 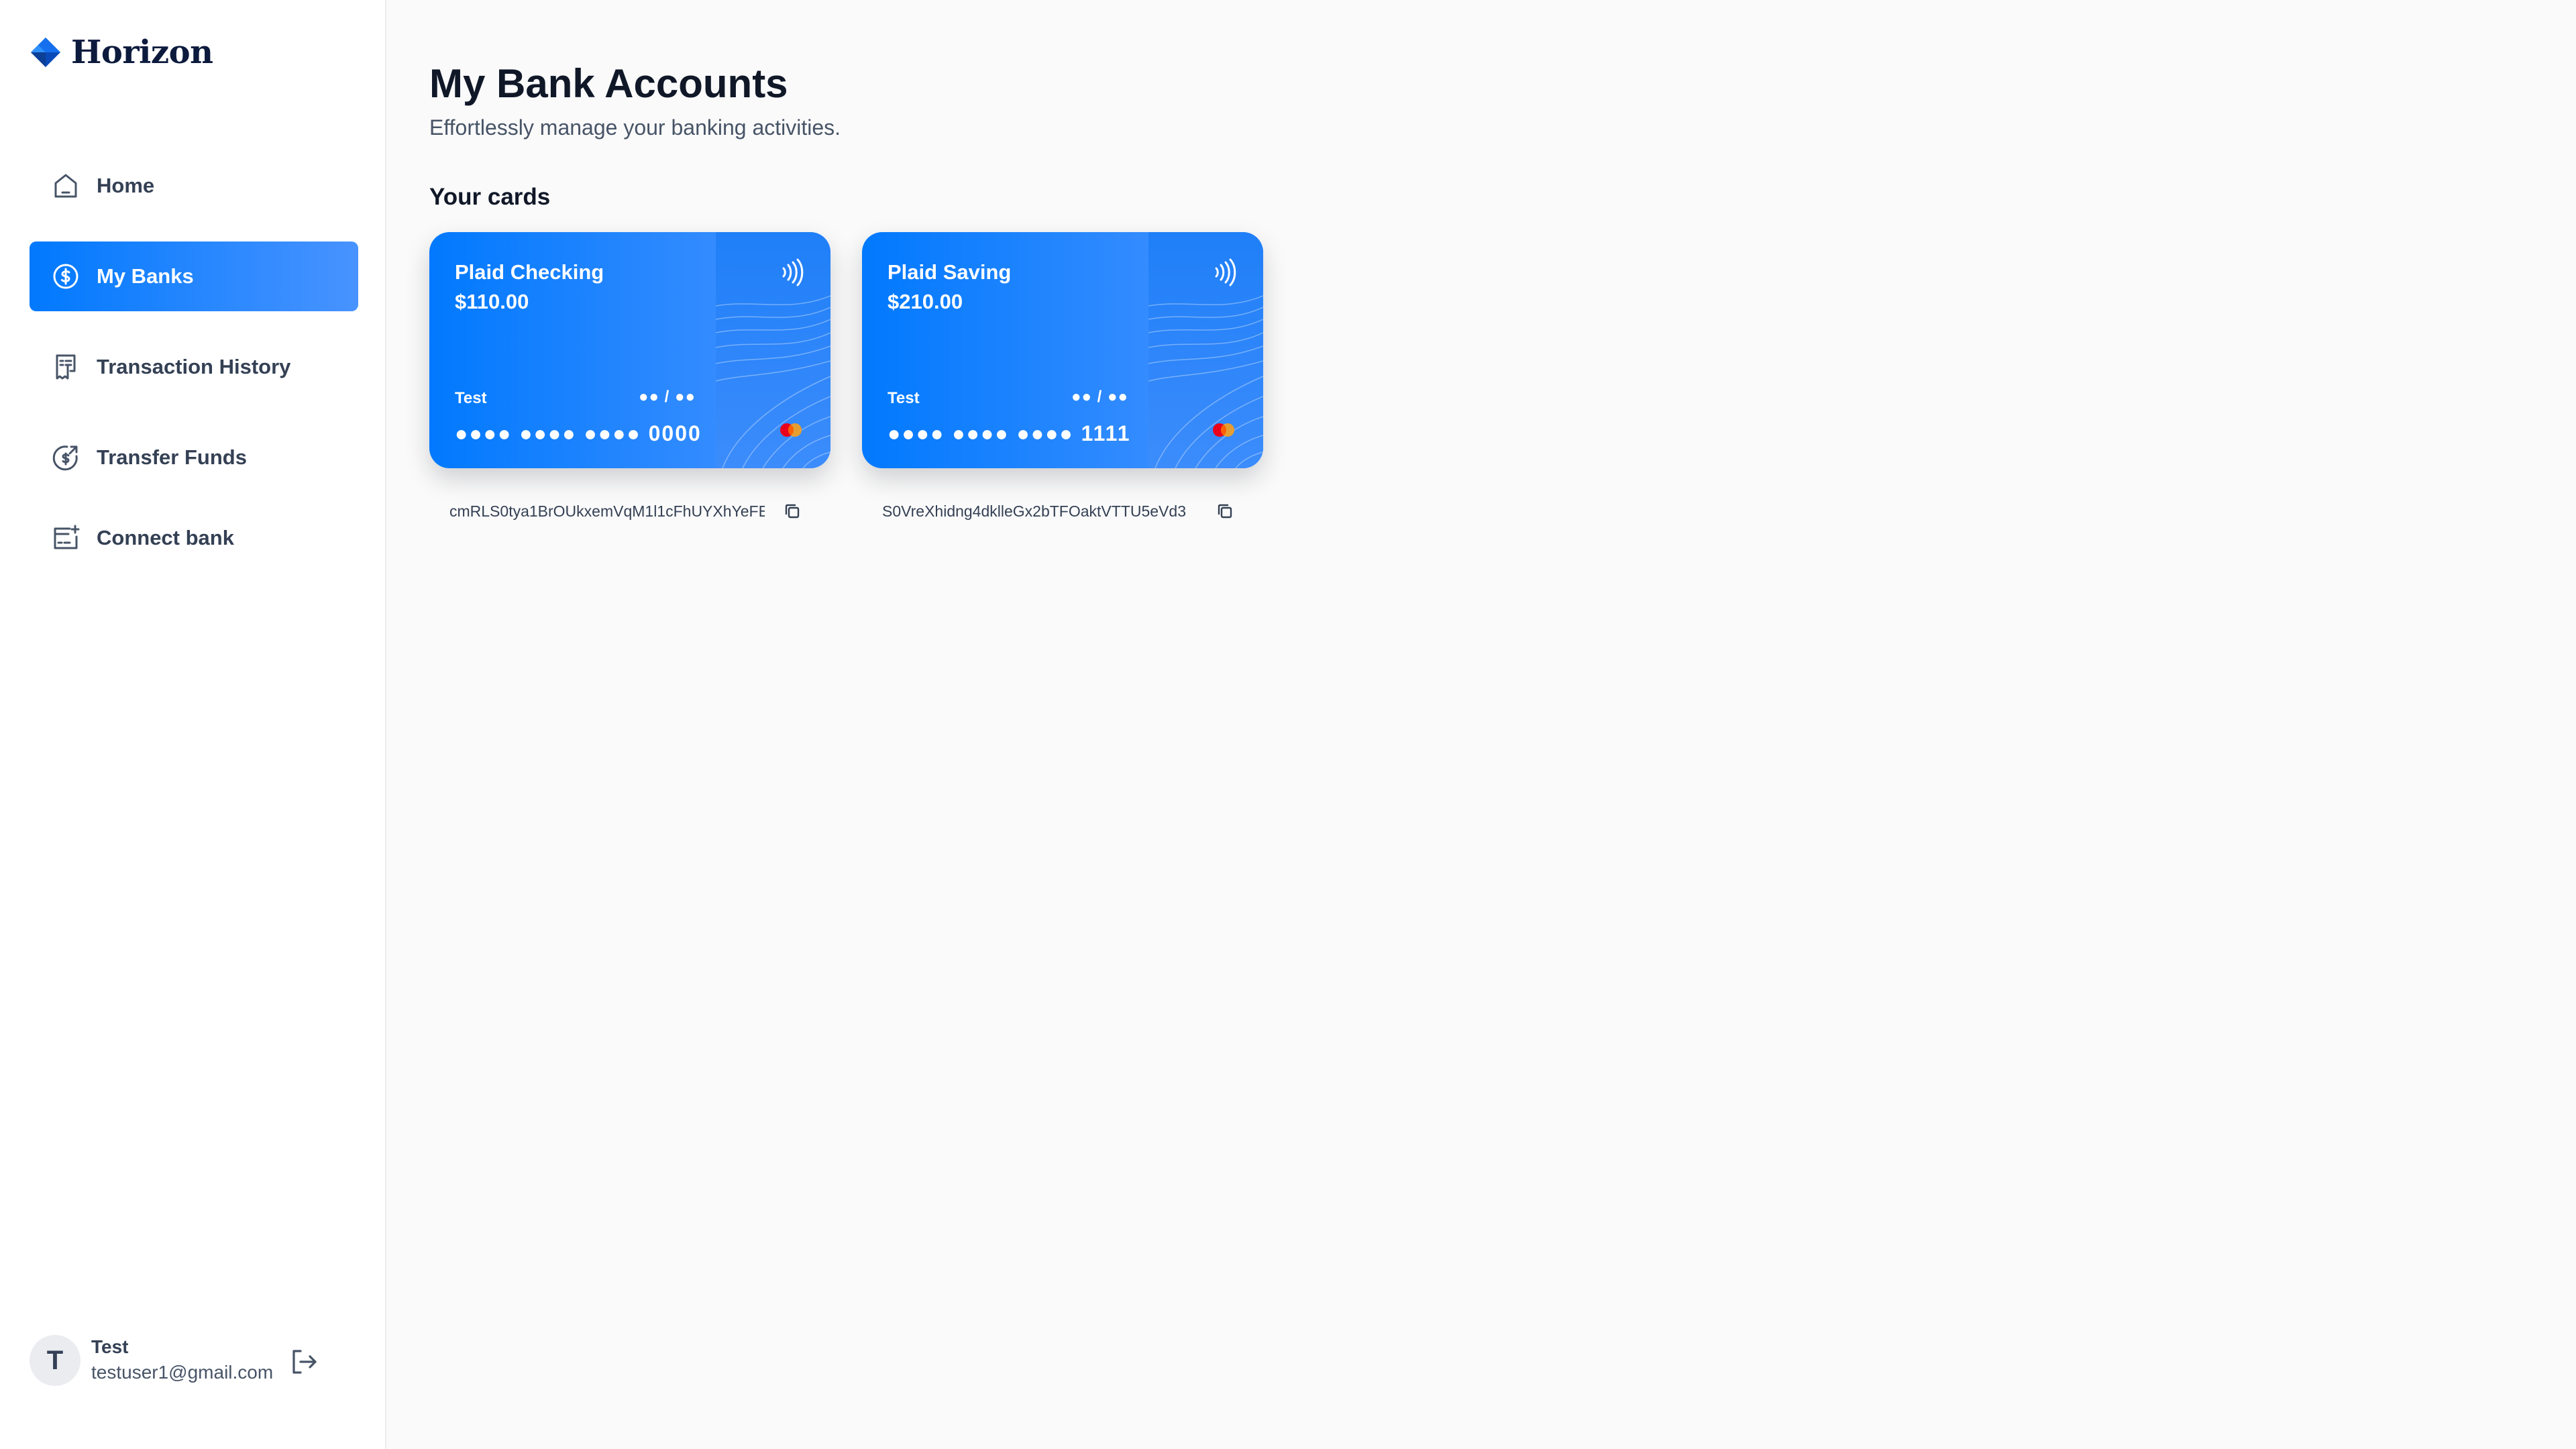 I want to click on app-name: Horizon, so click(x=142, y=52).